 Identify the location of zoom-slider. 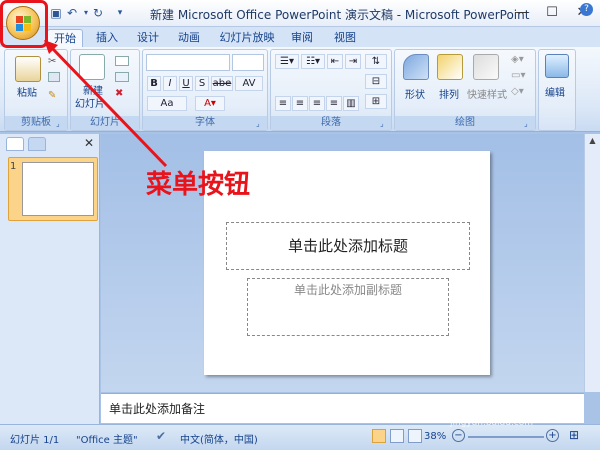
(506, 437).